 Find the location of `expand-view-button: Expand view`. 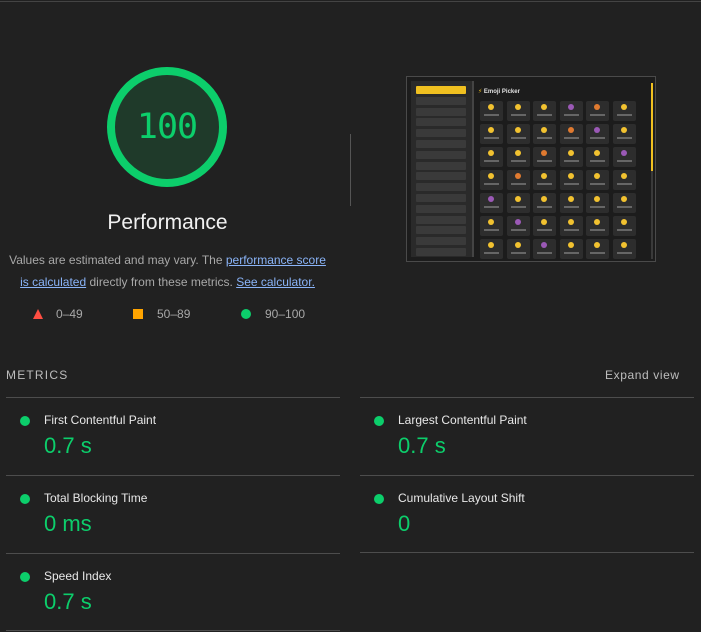

expand-view-button: Expand view is located at coordinates (642, 375).